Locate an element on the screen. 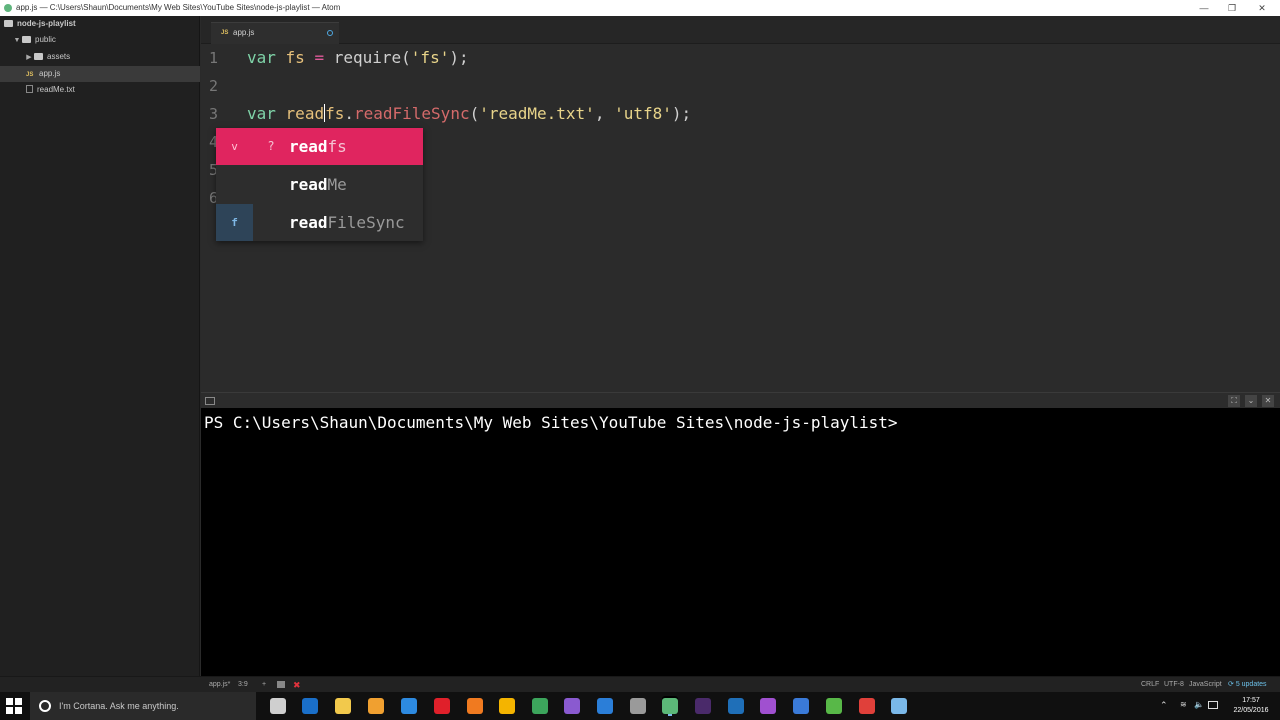  chevron-down-icon: ▼ is located at coordinates (17, 40).